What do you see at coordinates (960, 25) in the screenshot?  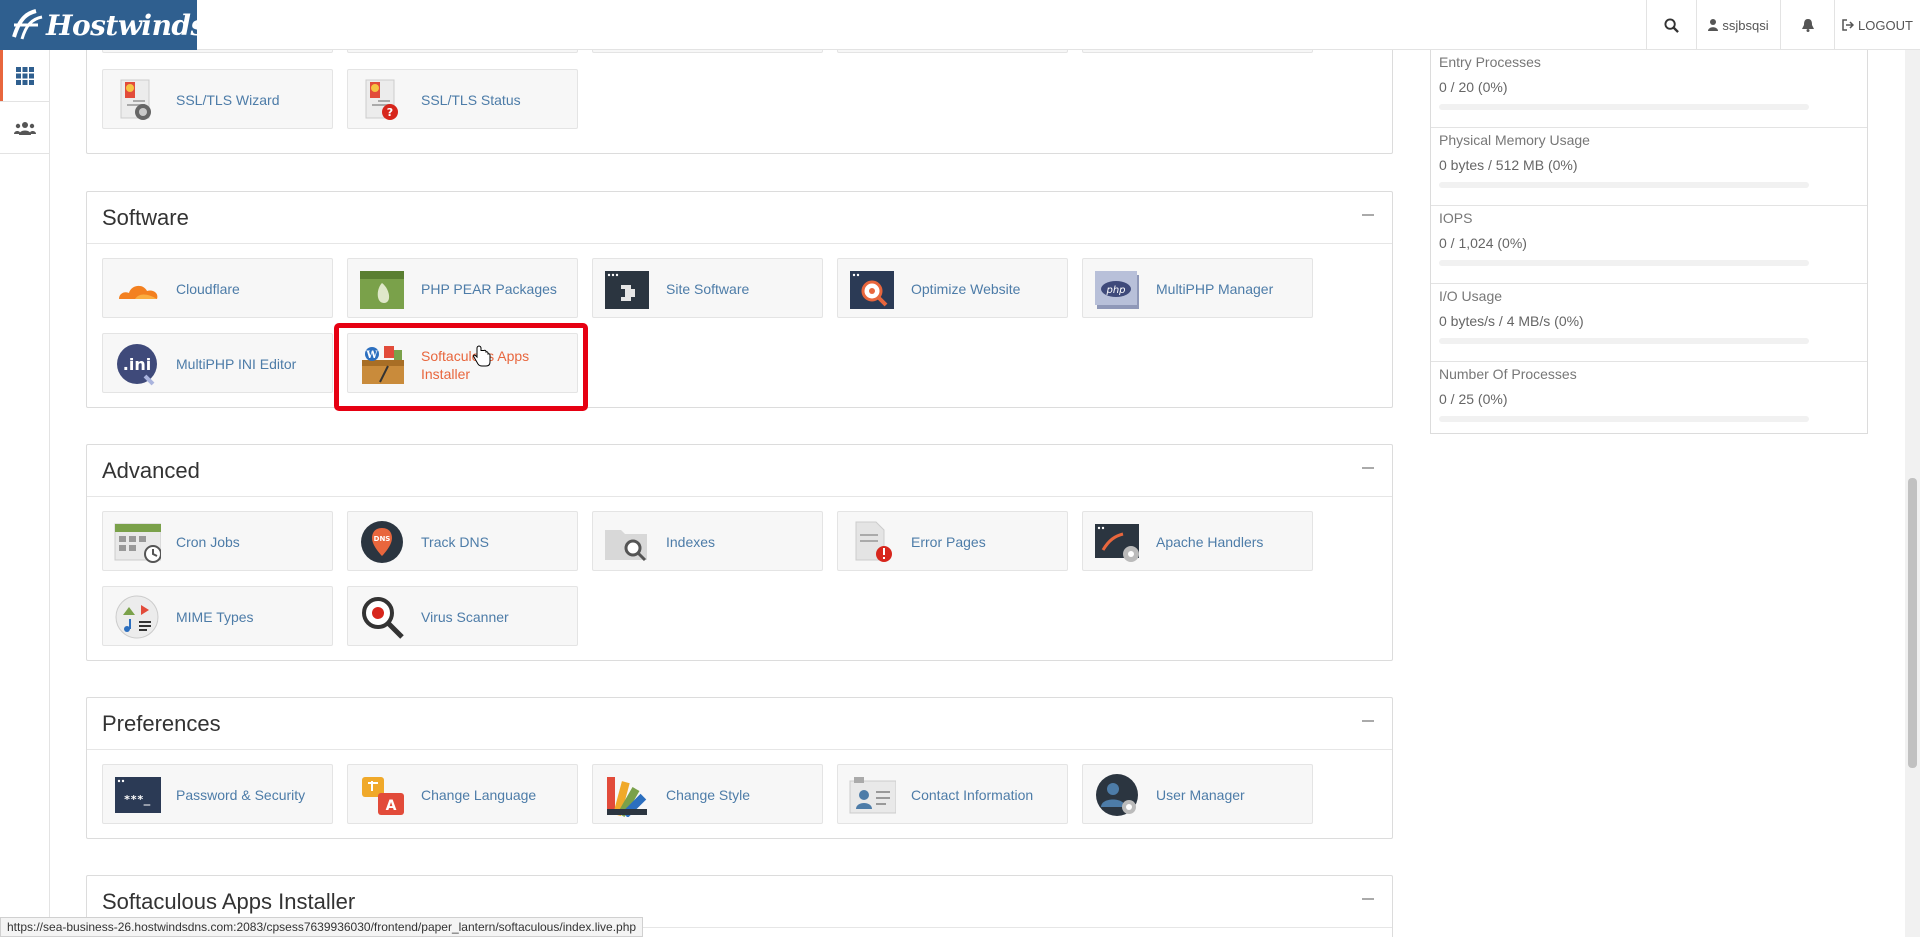 I see `top-bar: Hostwinds ssjbsqsi LOGOUT` at bounding box center [960, 25].